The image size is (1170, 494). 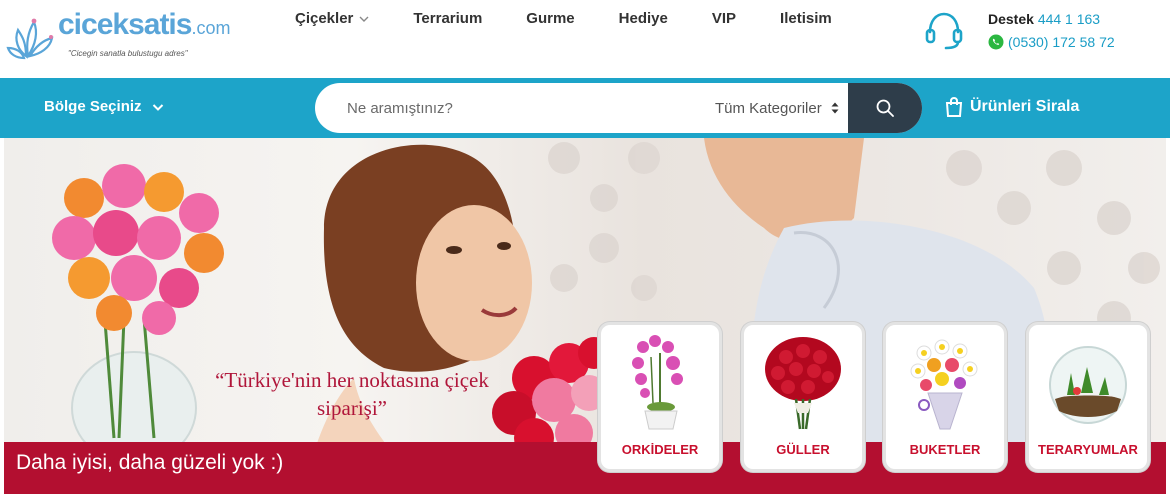 What do you see at coordinates (945, 449) in the screenshot?
I see `category-card-label: BUKETLER` at bounding box center [945, 449].